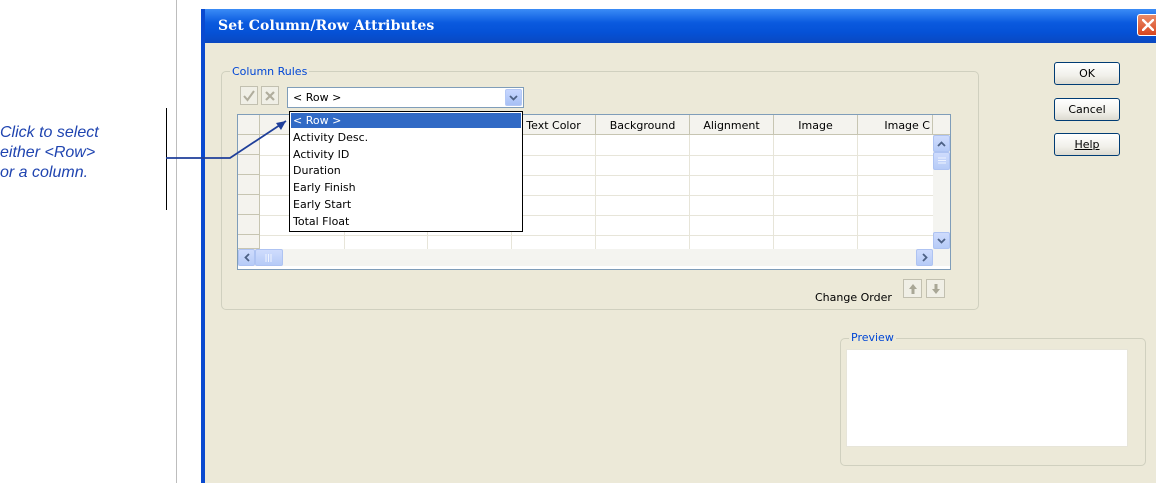 The image size is (1156, 483). I want to click on dropdown-option-activity-id: Activity ID, so click(406, 154).